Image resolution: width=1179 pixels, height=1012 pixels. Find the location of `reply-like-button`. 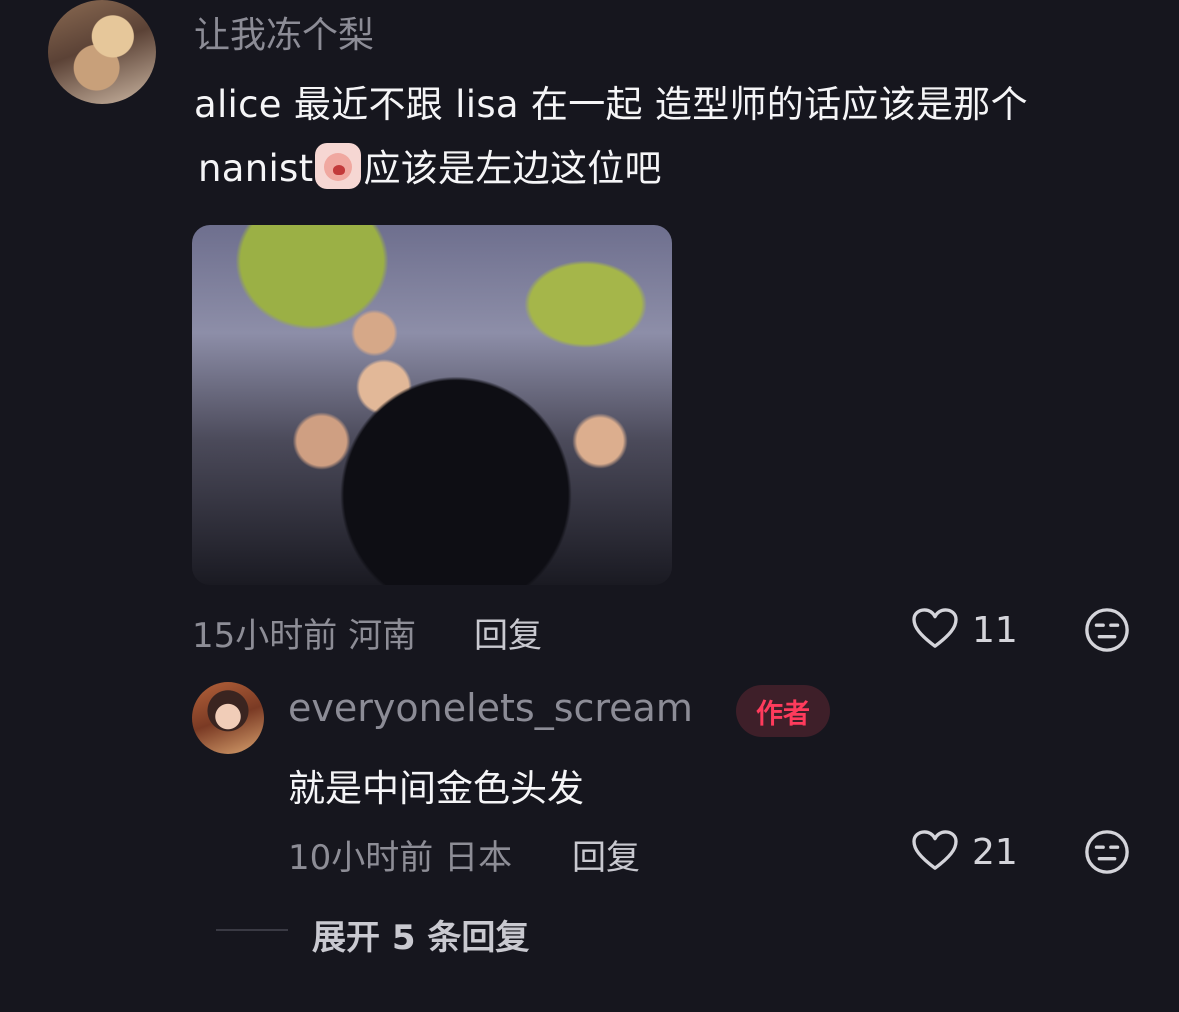

reply-like-button is located at coordinates (935, 853).